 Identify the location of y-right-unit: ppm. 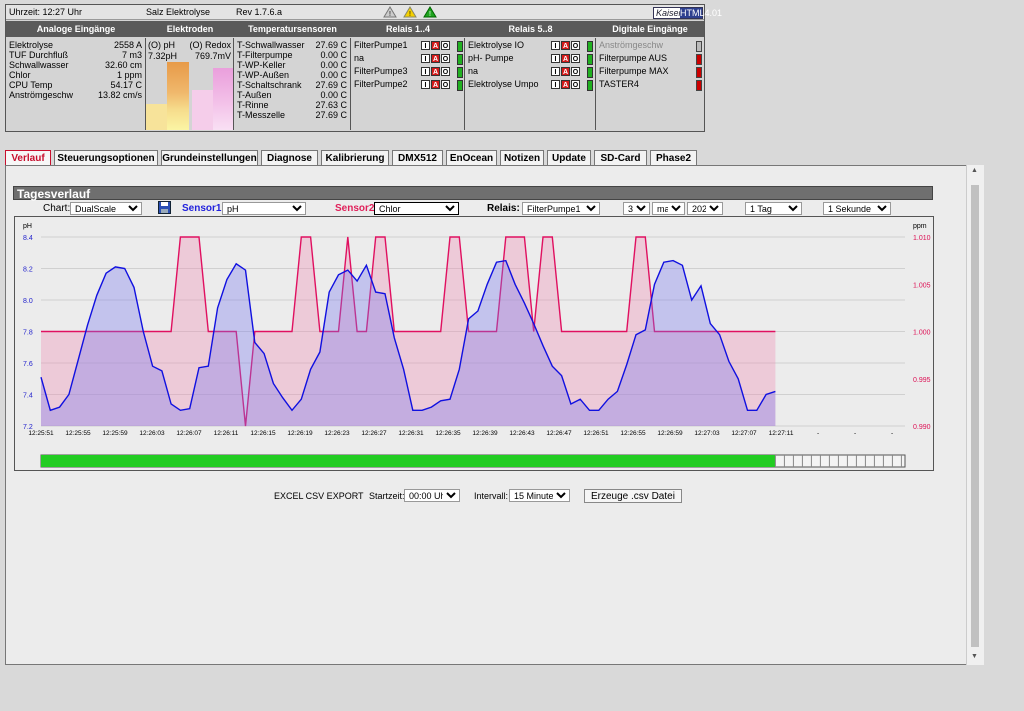
(920, 226).